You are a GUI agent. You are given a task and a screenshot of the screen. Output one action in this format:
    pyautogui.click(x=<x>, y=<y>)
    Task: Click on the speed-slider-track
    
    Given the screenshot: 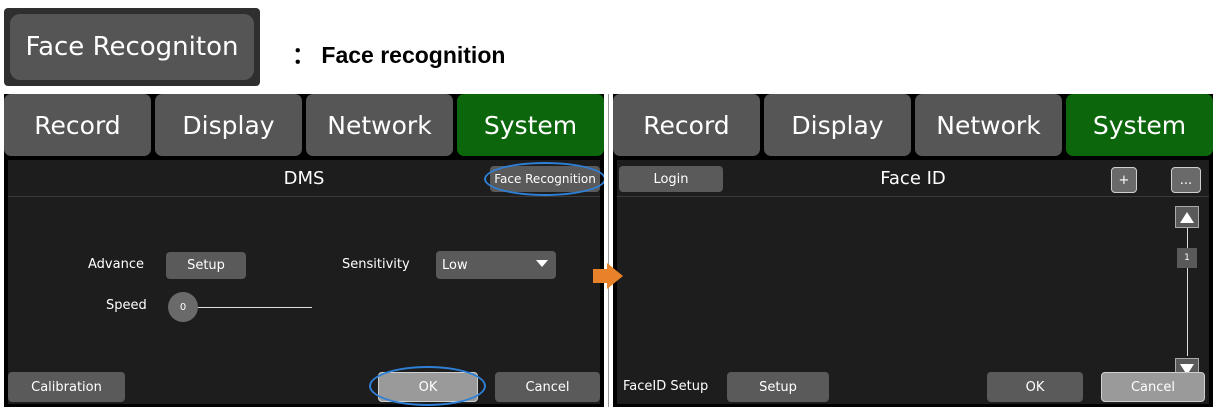 What is the action you would take?
    pyautogui.click(x=255, y=307)
    